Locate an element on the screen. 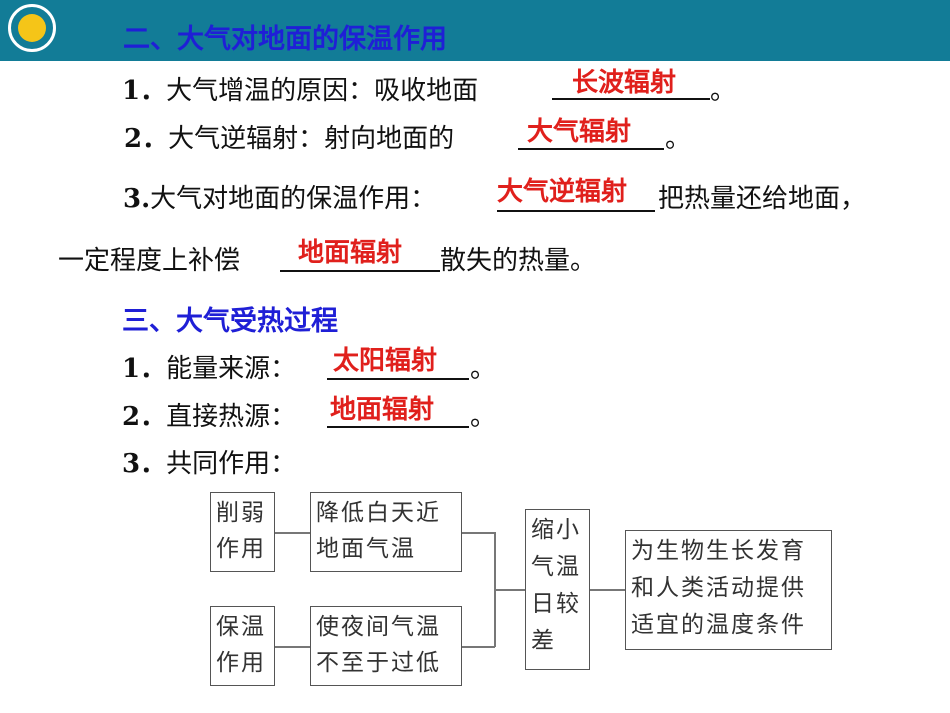 Image resolution: width=950 pixels, height=713 pixels. weaken-box: 削弱 作用 is located at coordinates (242, 532).